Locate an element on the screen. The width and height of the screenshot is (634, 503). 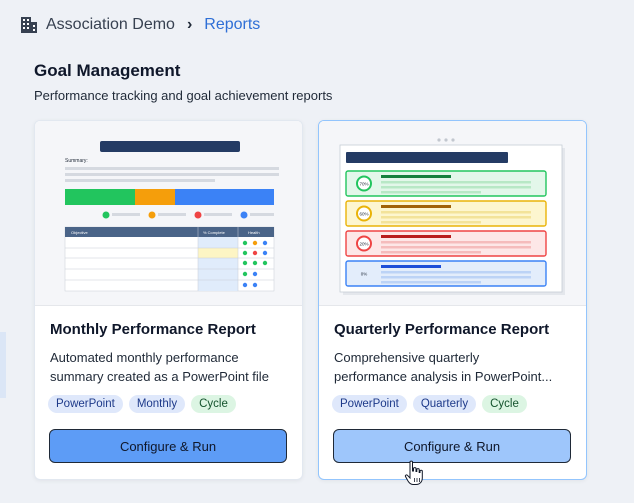
preview-summary-label: Summary: is located at coordinates (76, 161).